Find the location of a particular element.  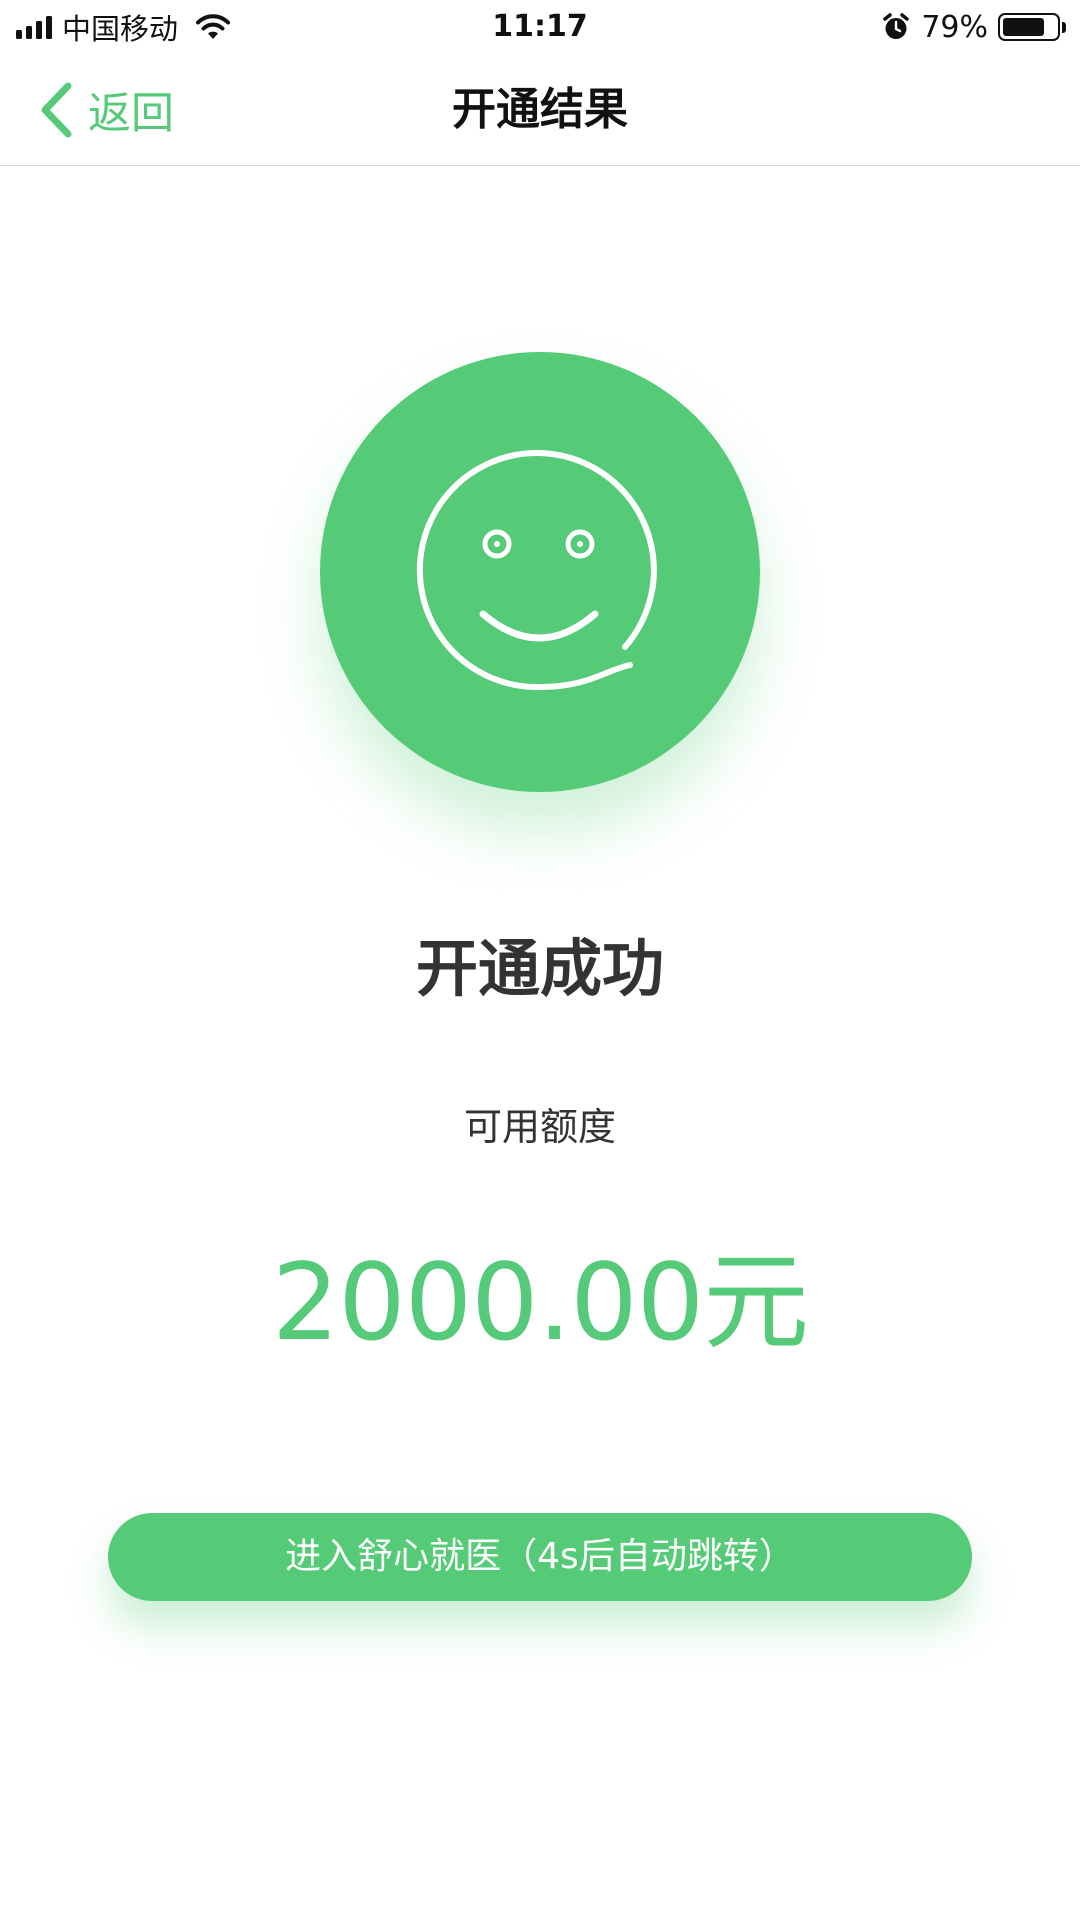

nav-bar: 返回 开通结果 is located at coordinates (540, 110).